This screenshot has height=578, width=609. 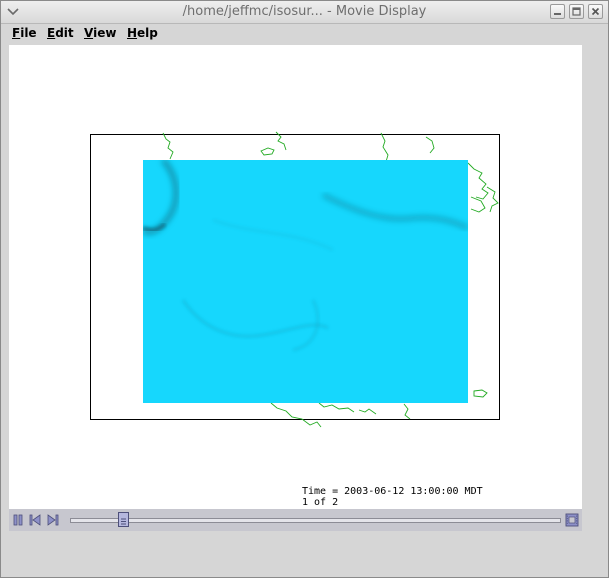 I want to click on frame-slider-thumb, so click(x=123, y=519).